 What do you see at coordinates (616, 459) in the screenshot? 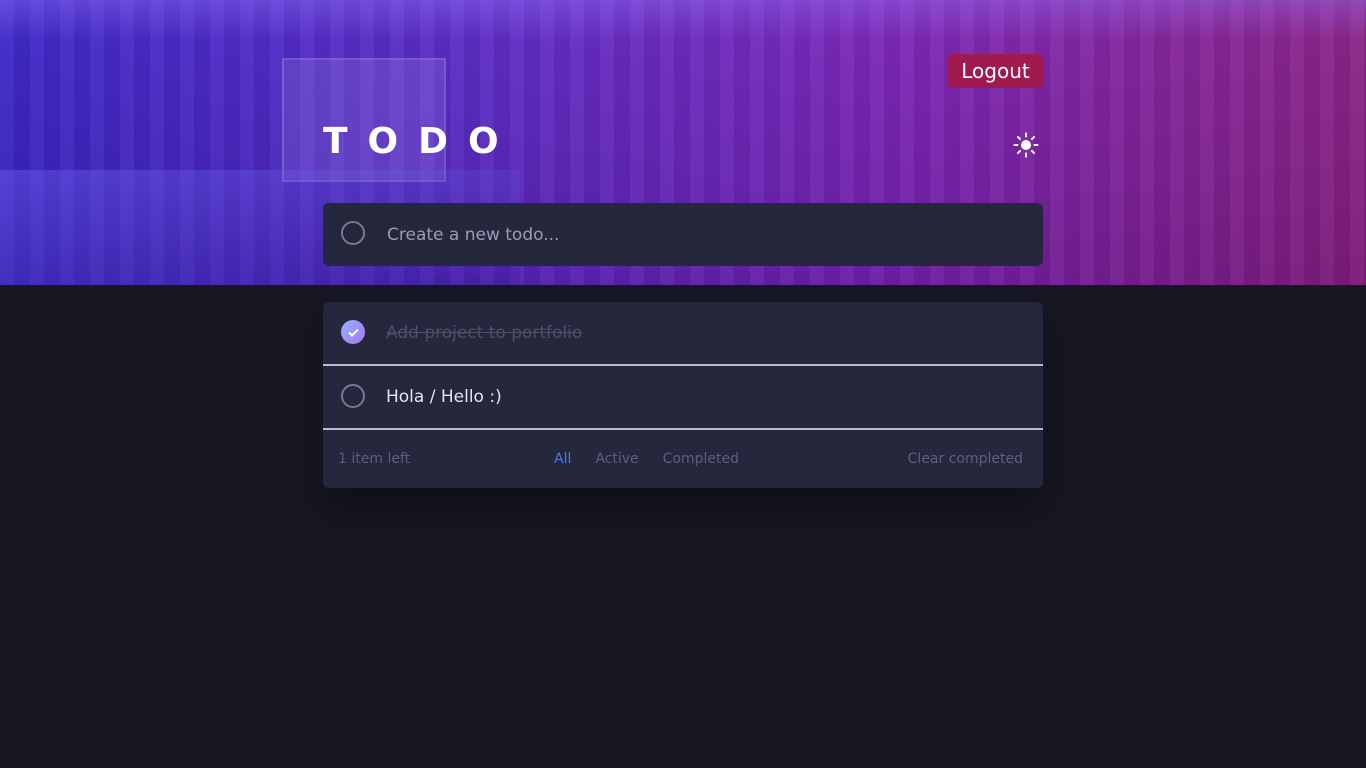
I see `filter-active: Active` at bounding box center [616, 459].